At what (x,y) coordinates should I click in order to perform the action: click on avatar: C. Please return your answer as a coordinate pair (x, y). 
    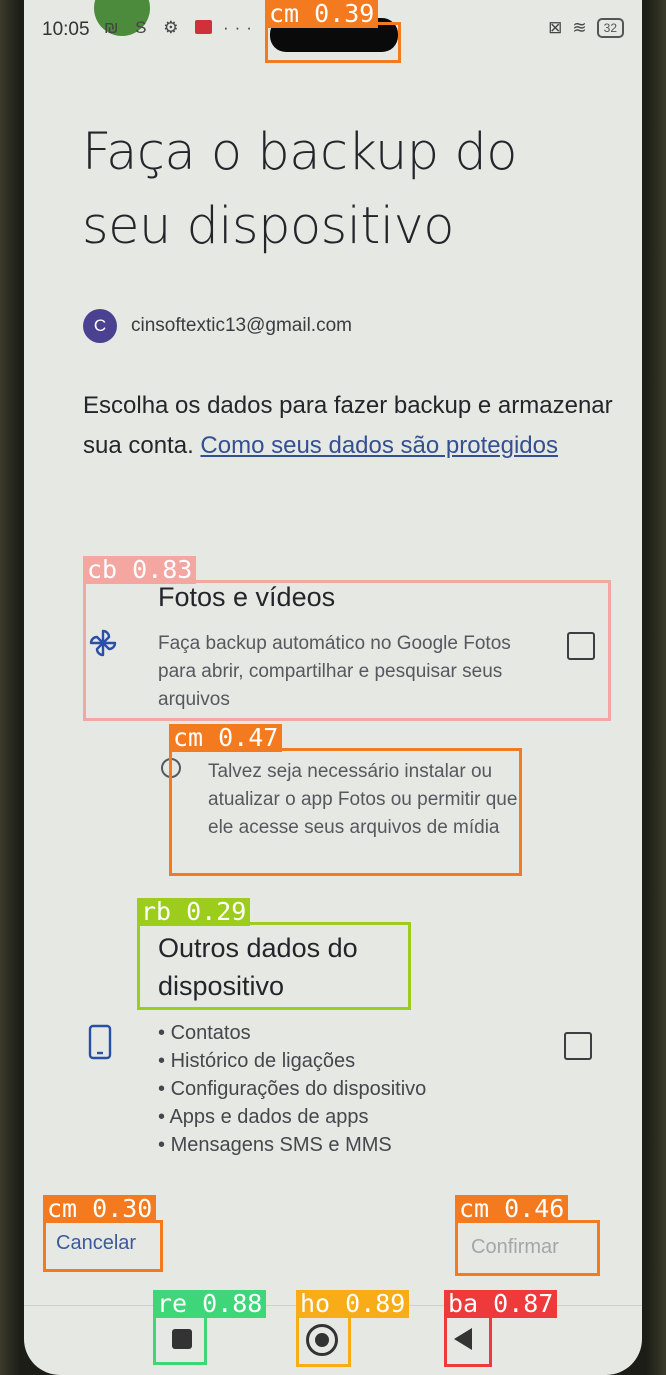
    Looking at the image, I should click on (100, 326).